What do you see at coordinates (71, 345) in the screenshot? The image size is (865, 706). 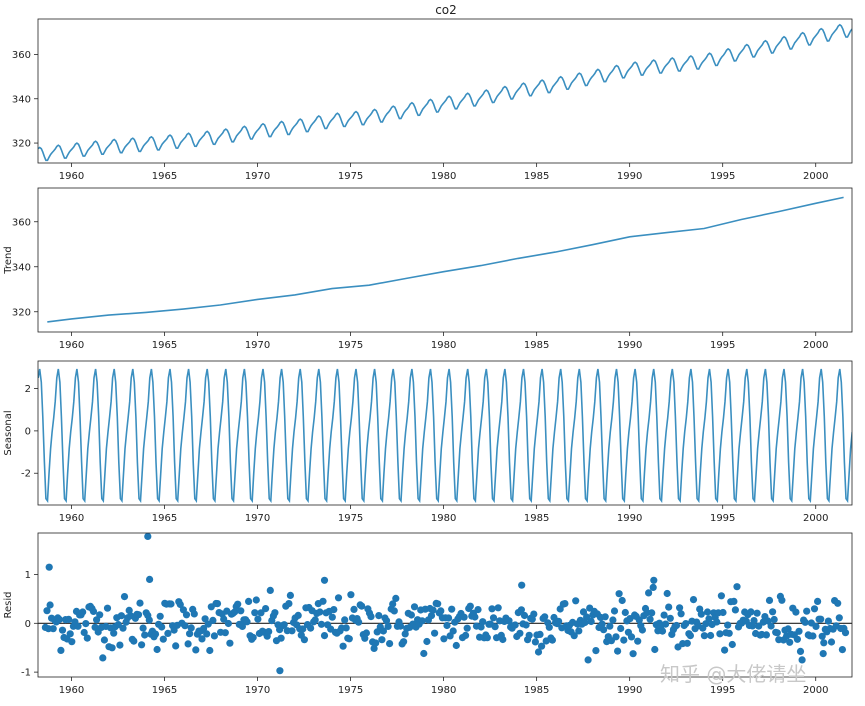 I see `x-tick-label: 1960` at bounding box center [71, 345].